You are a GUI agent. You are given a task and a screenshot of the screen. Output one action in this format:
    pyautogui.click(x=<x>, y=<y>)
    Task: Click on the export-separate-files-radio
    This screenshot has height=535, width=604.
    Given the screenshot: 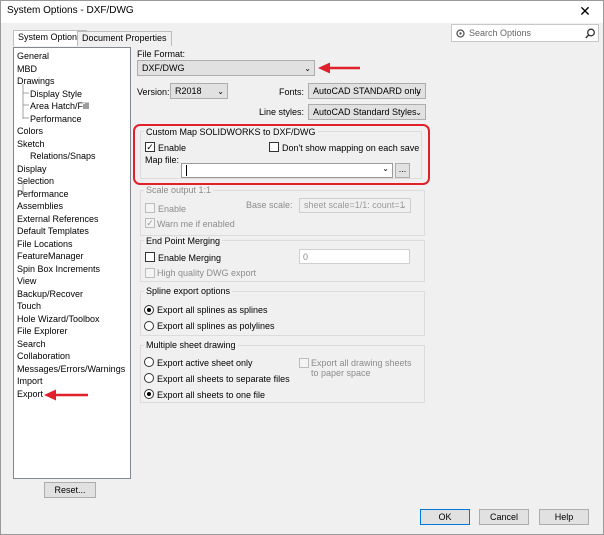 What is the action you would take?
    pyautogui.click(x=149, y=378)
    